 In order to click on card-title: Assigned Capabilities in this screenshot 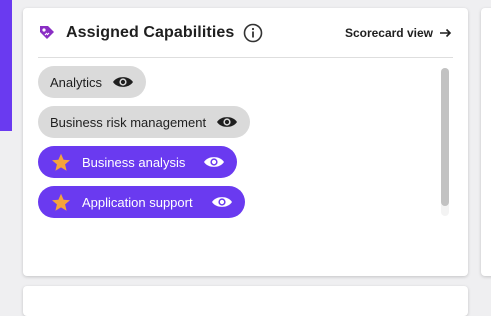, I will do `click(150, 32)`.